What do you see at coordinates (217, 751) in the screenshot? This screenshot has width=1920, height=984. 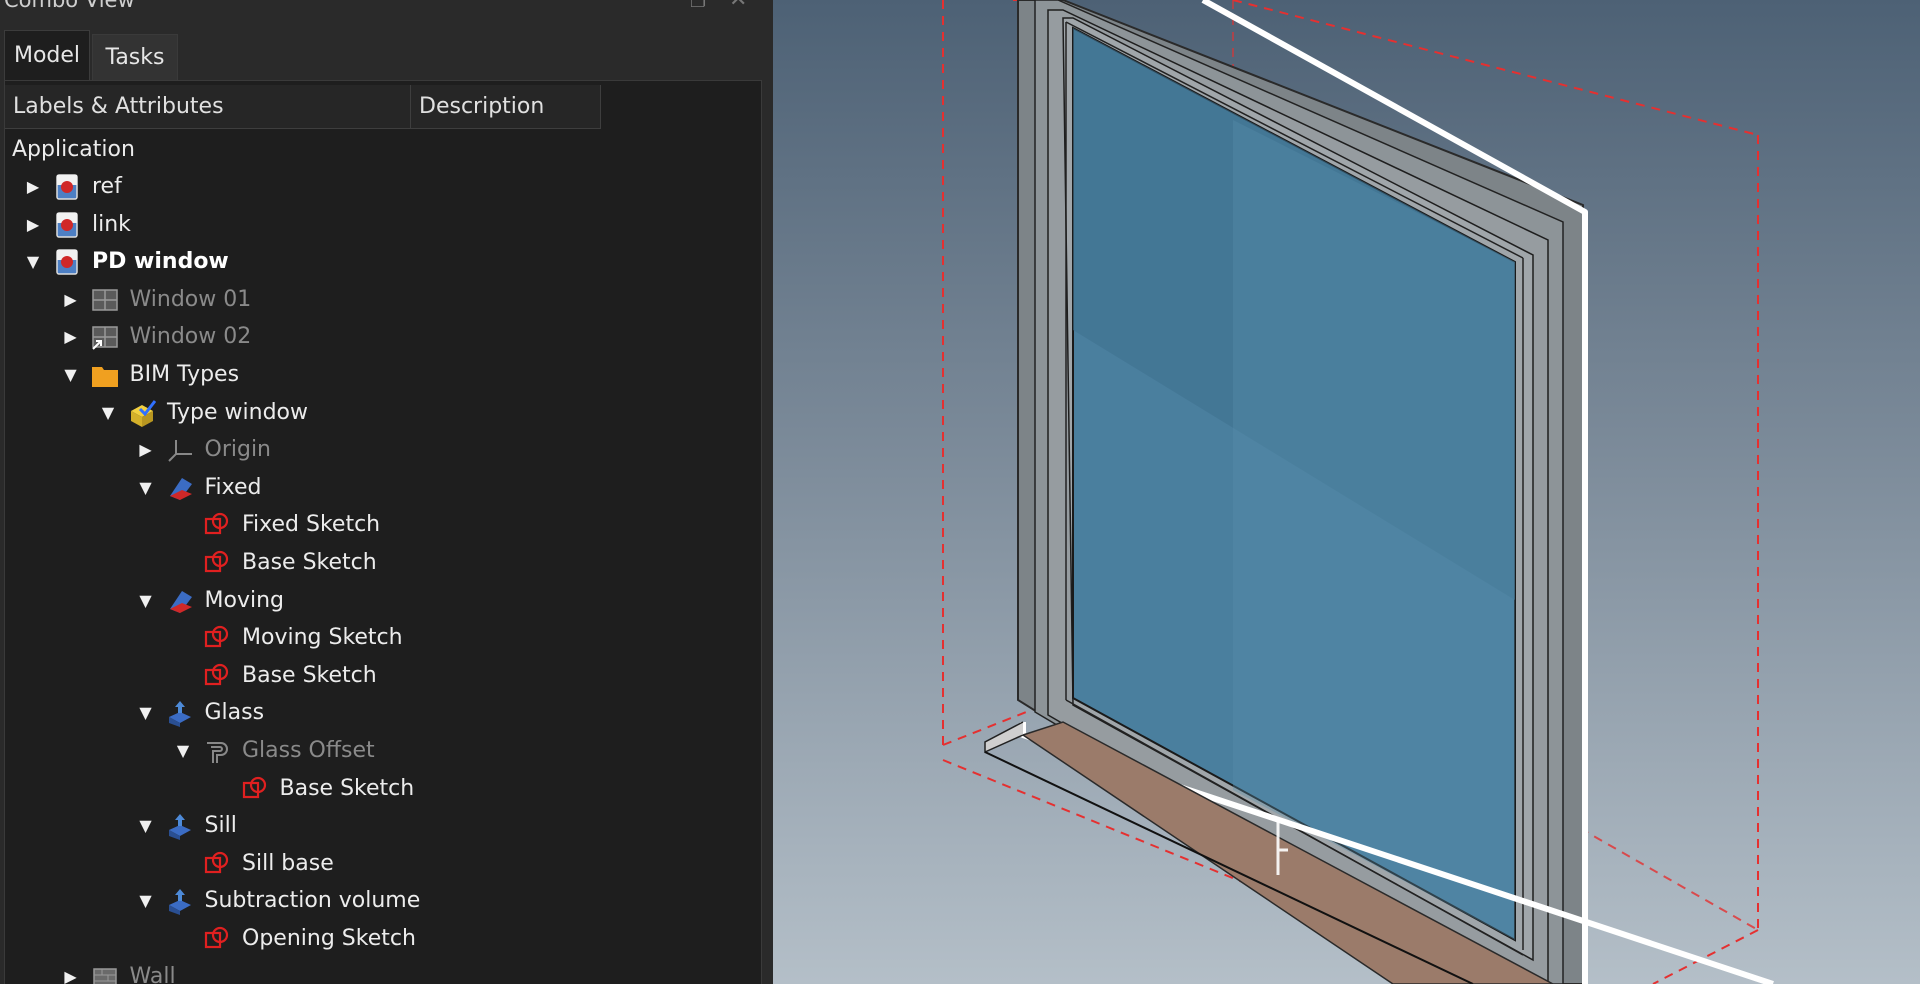 I see `offset-icon` at bounding box center [217, 751].